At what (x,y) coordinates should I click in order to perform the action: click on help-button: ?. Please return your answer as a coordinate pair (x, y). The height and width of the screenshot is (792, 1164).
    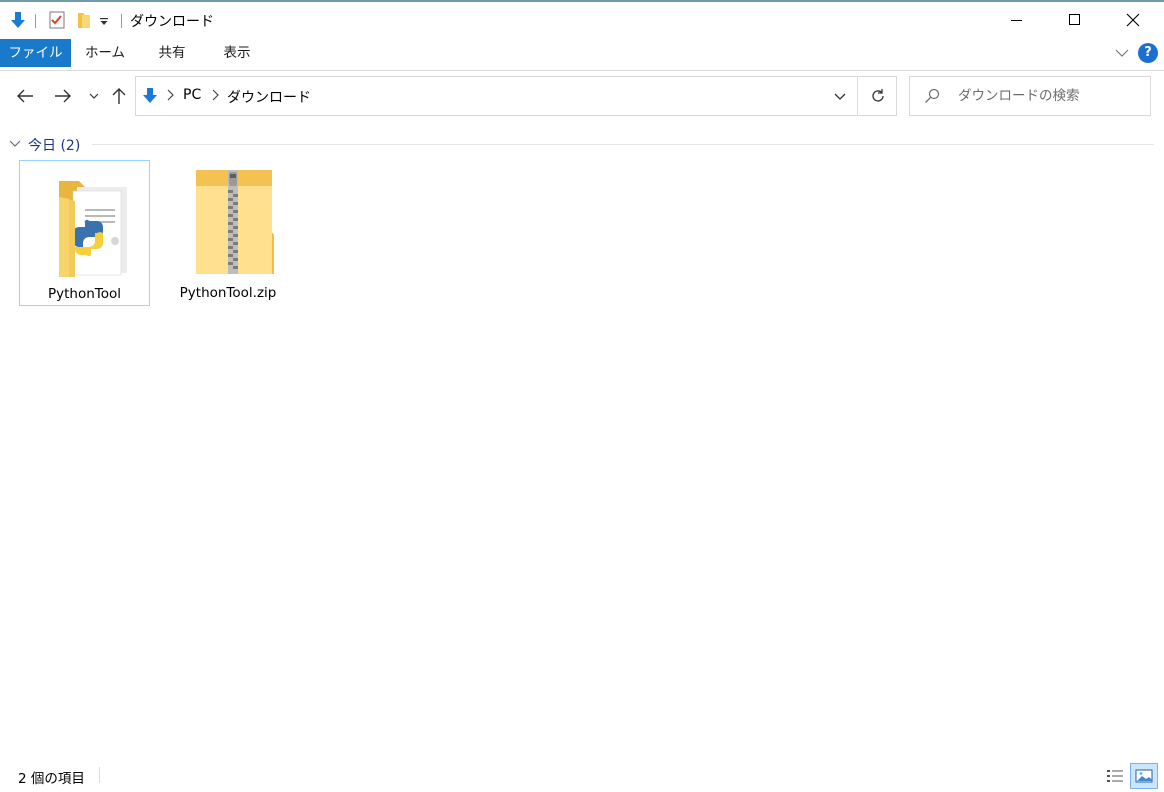
    Looking at the image, I should click on (1148, 53).